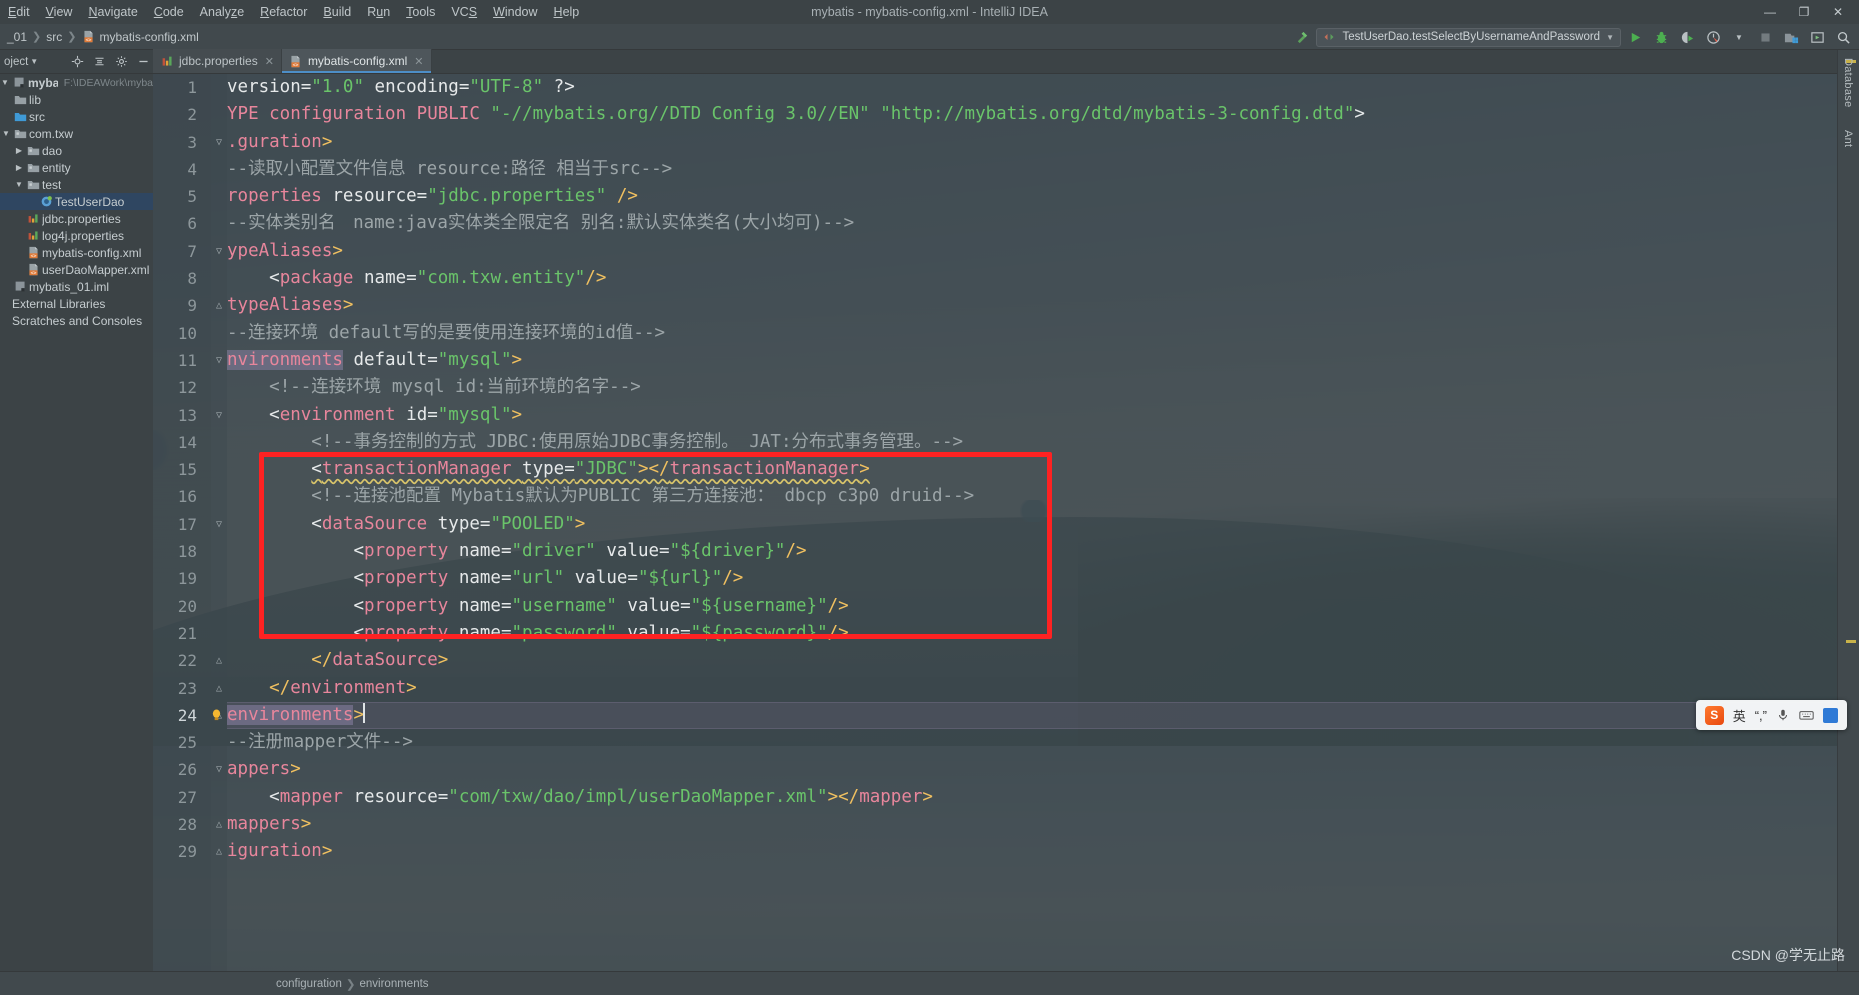 The width and height of the screenshot is (1859, 995). What do you see at coordinates (139, 37) in the screenshot?
I see `breadcrumb-item-file: <> mybatis-config.xml` at bounding box center [139, 37].